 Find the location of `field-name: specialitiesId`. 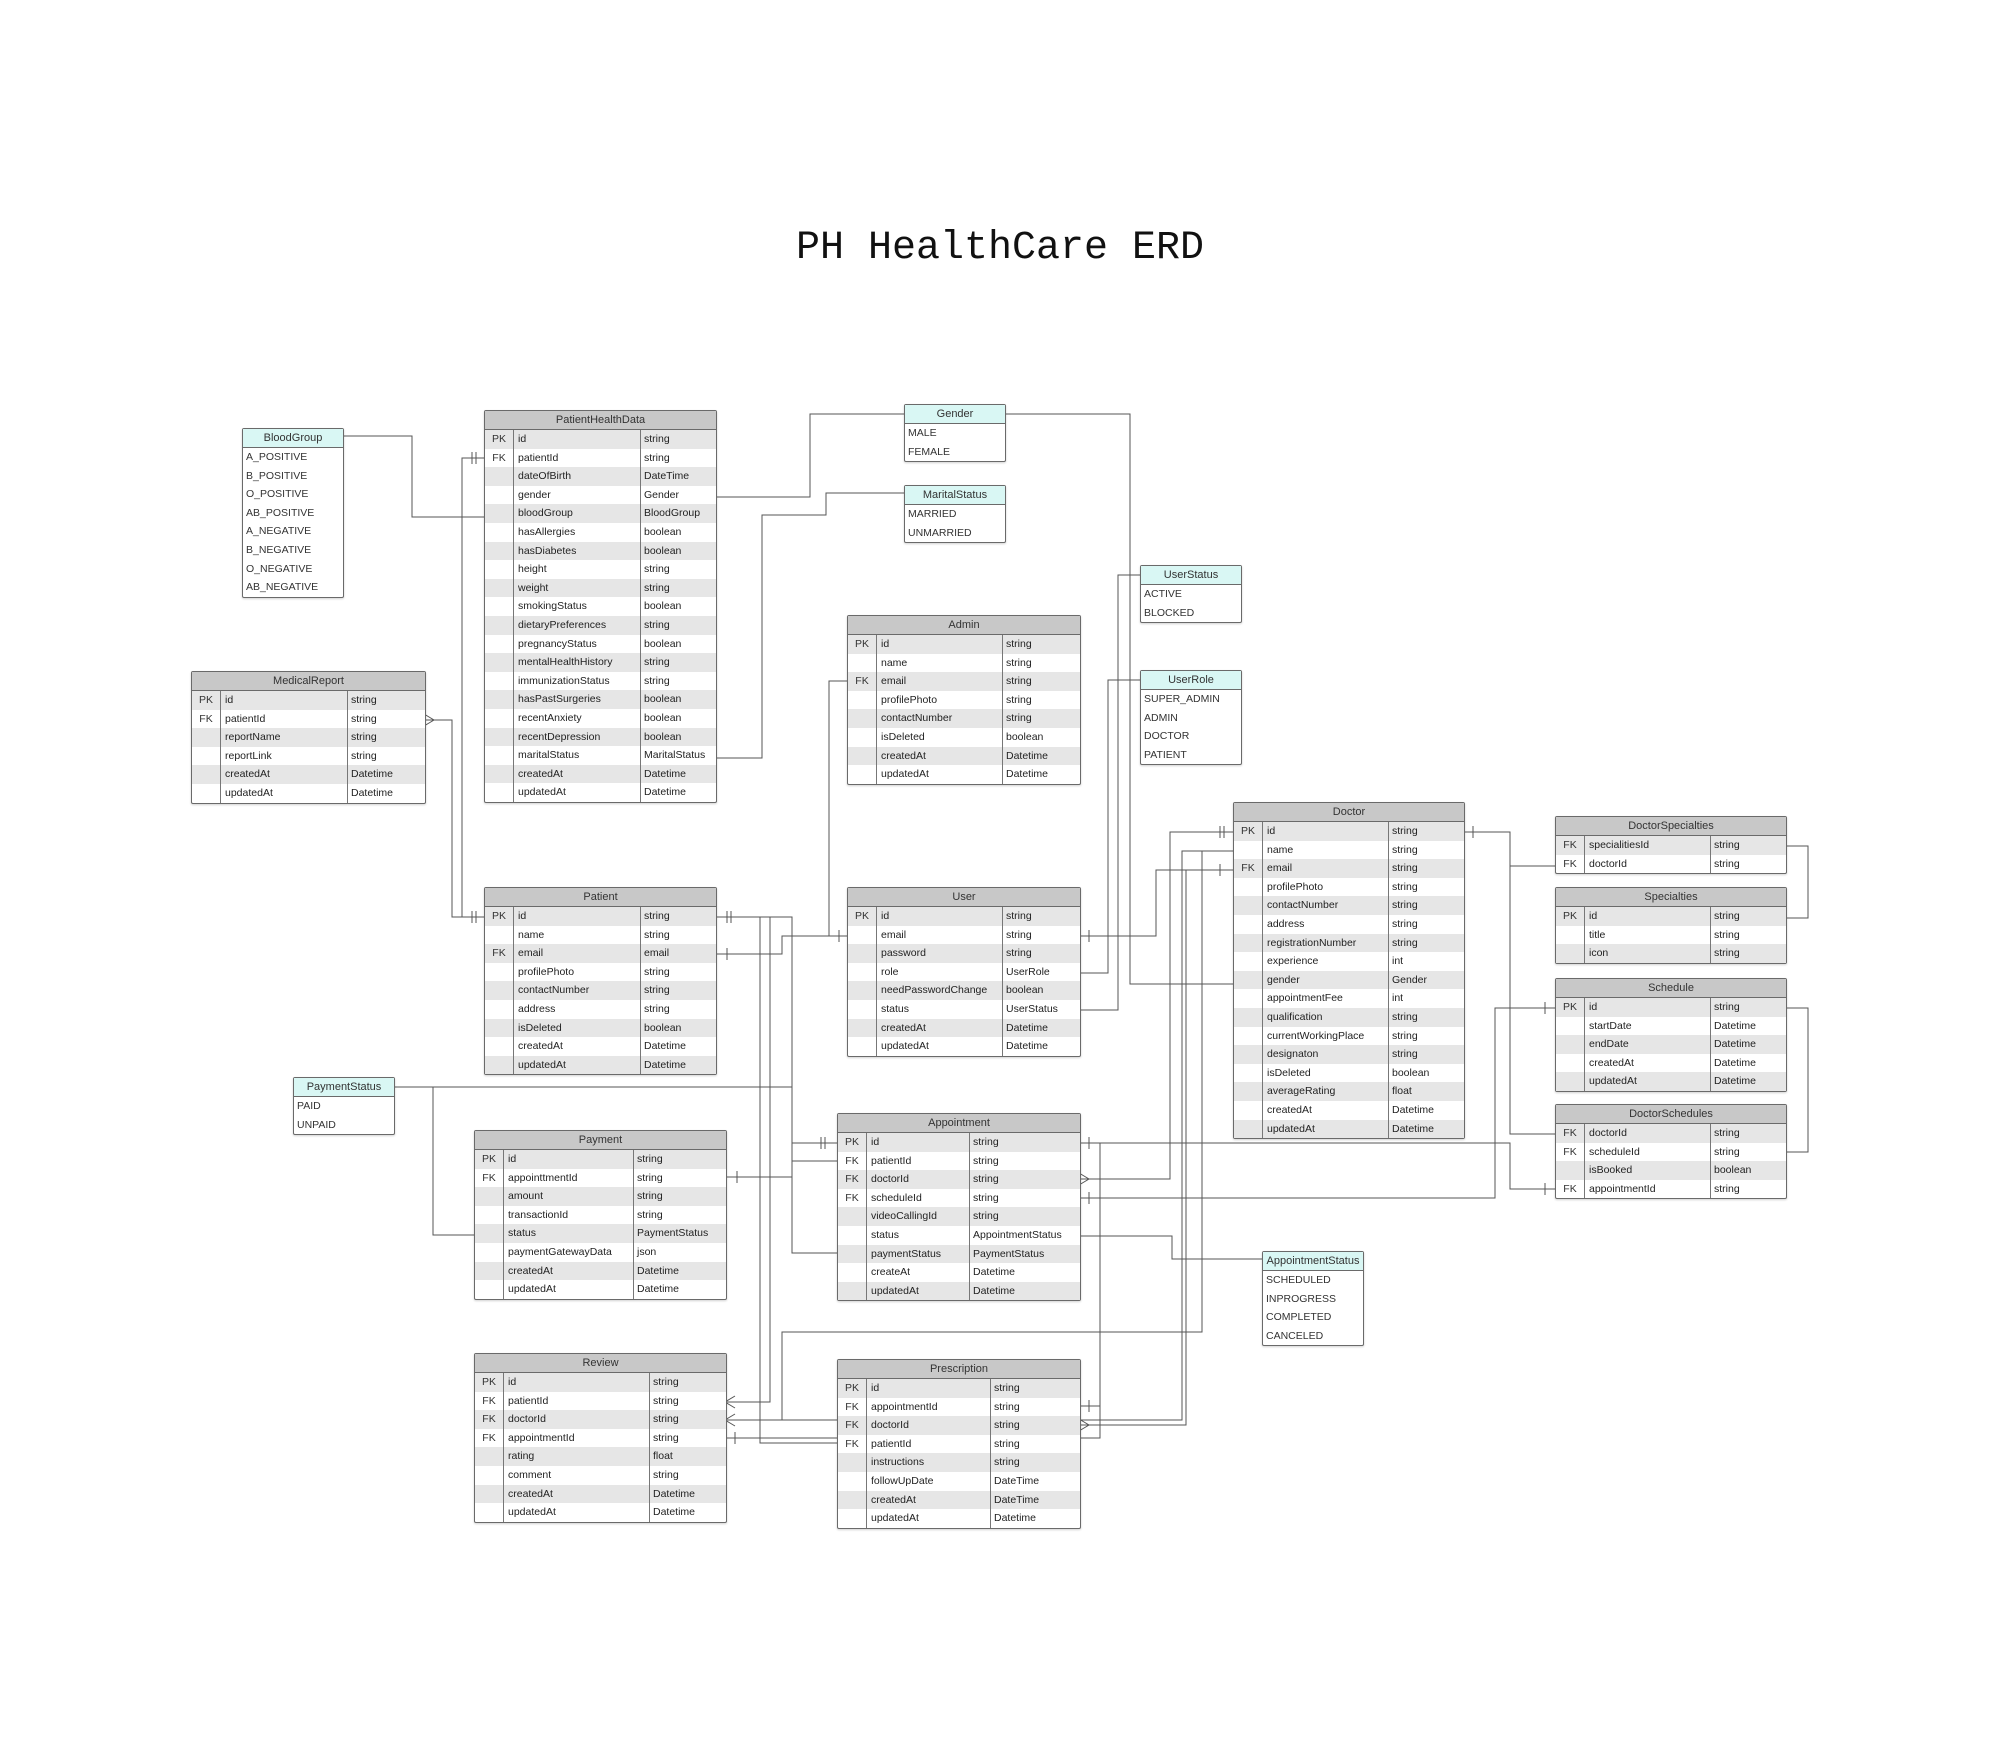

field-name: specialitiesId is located at coordinates (1648, 845).